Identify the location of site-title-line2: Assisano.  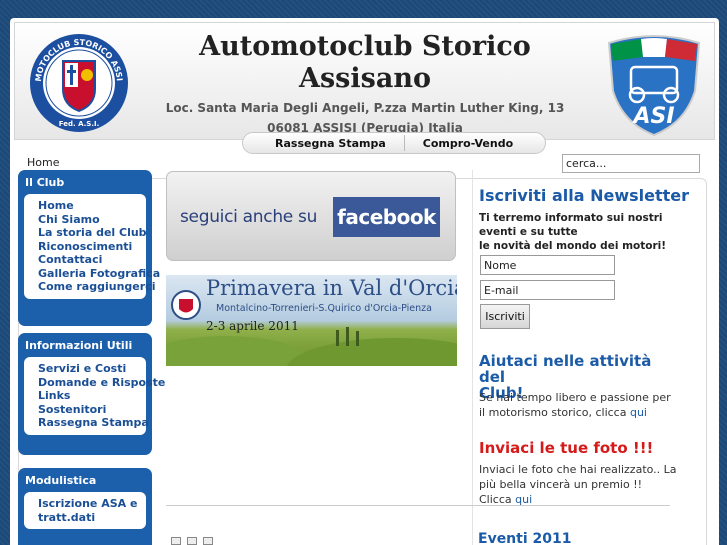
(365, 78).